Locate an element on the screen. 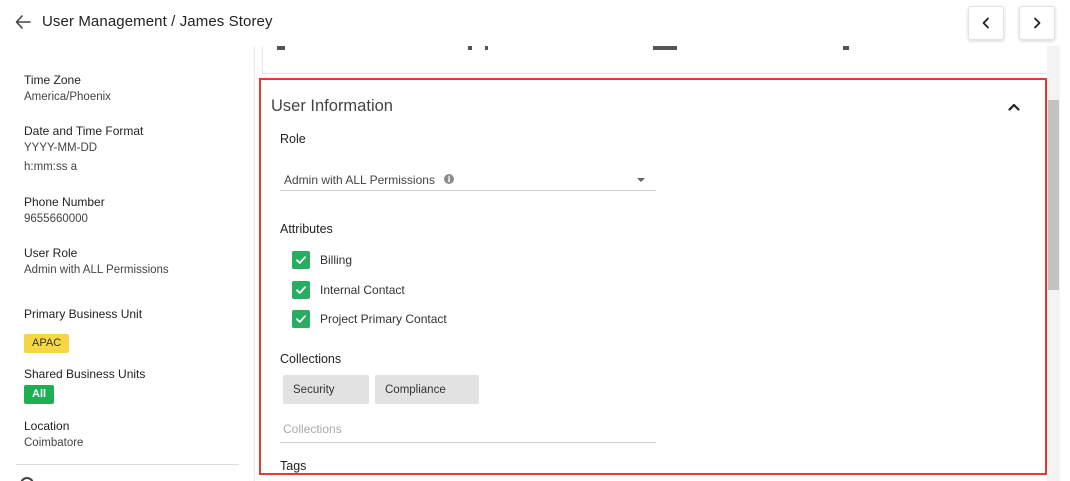  shared-business-units-badge: All is located at coordinates (39, 394).